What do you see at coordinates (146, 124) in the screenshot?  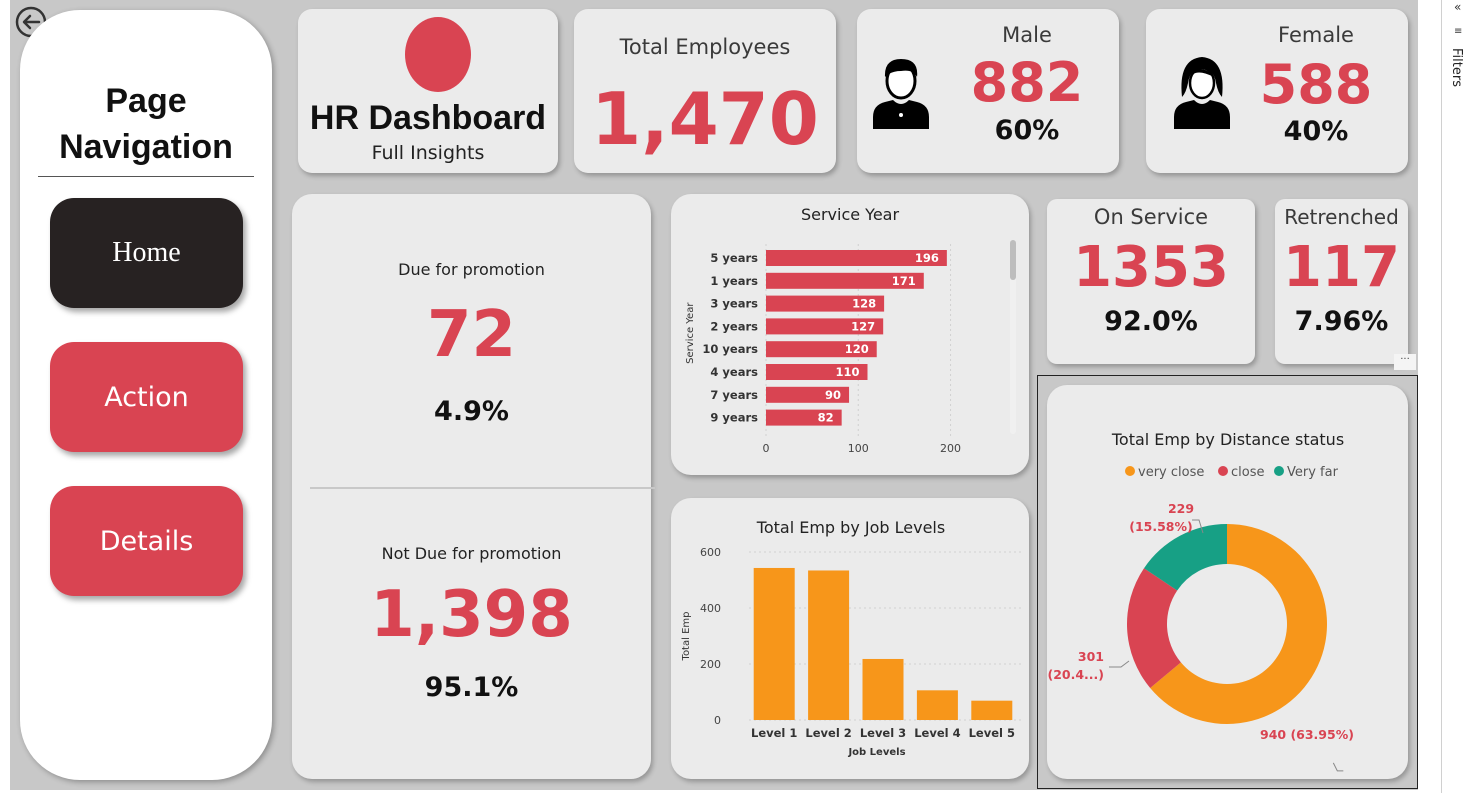 I see `navigation-title: Page Navigation` at bounding box center [146, 124].